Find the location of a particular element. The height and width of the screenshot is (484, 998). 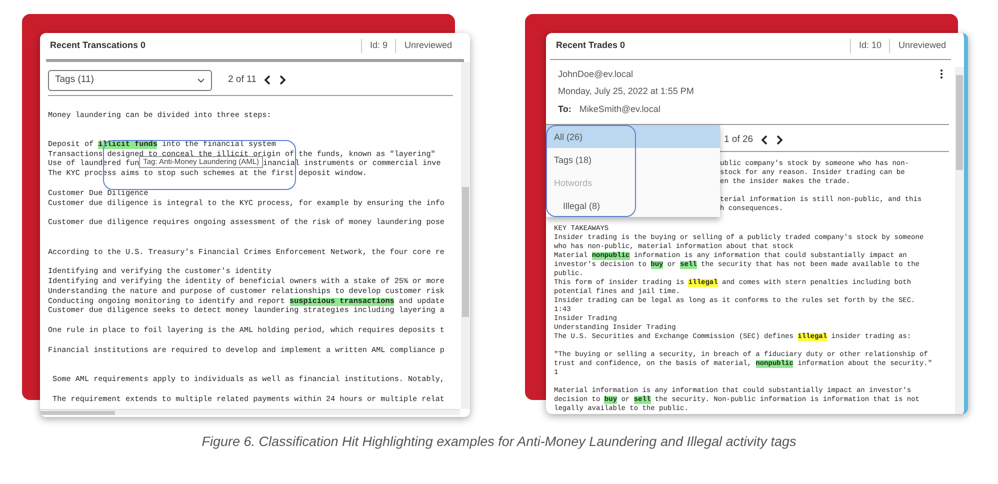

message-date: Monday, July 25, 2022 at 1:55 PM is located at coordinates (626, 91).